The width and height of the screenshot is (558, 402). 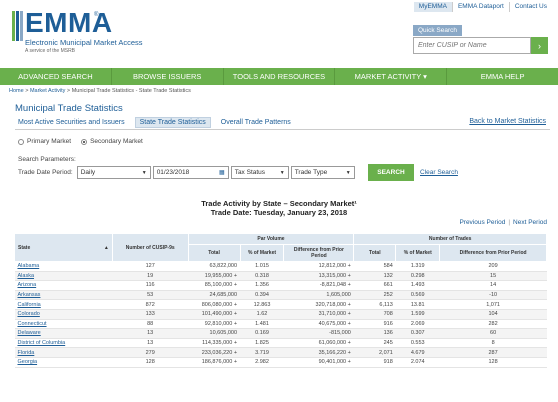 I want to click on par-total-cell: 101,490,000 +, so click(x=214, y=314).